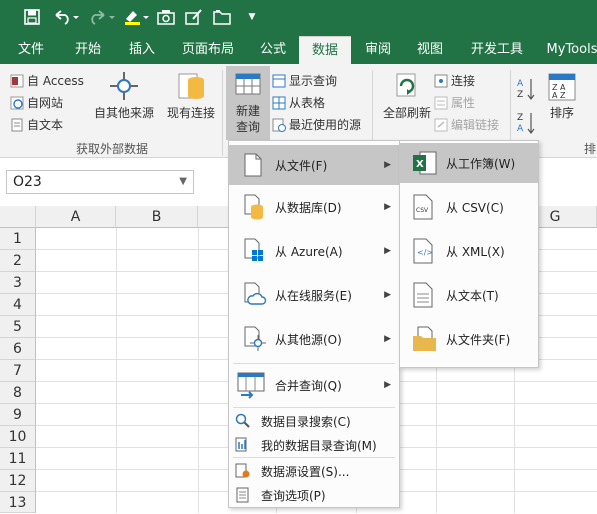 Image resolution: width=597 pixels, height=514 pixels. What do you see at coordinates (112, 149) in the screenshot?
I see `group-label-external-data: 获取外部数据` at bounding box center [112, 149].